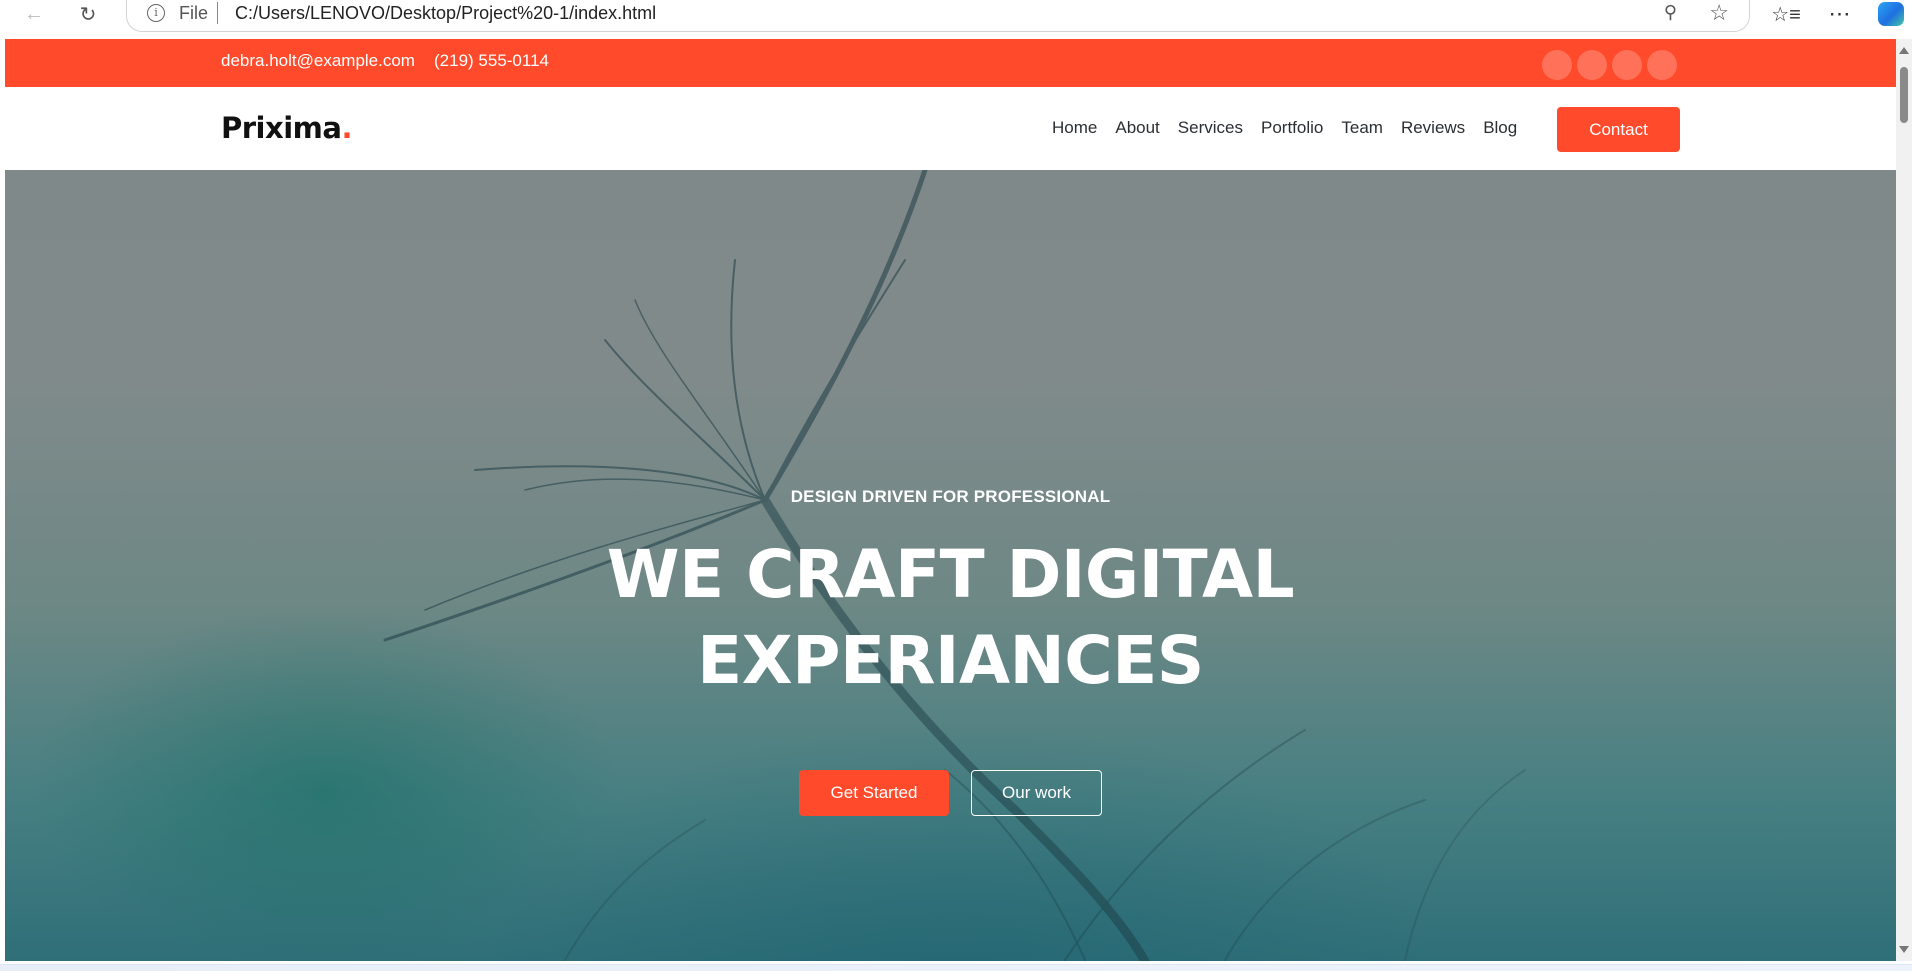  What do you see at coordinates (217, 13) in the screenshot?
I see `address-divider` at bounding box center [217, 13].